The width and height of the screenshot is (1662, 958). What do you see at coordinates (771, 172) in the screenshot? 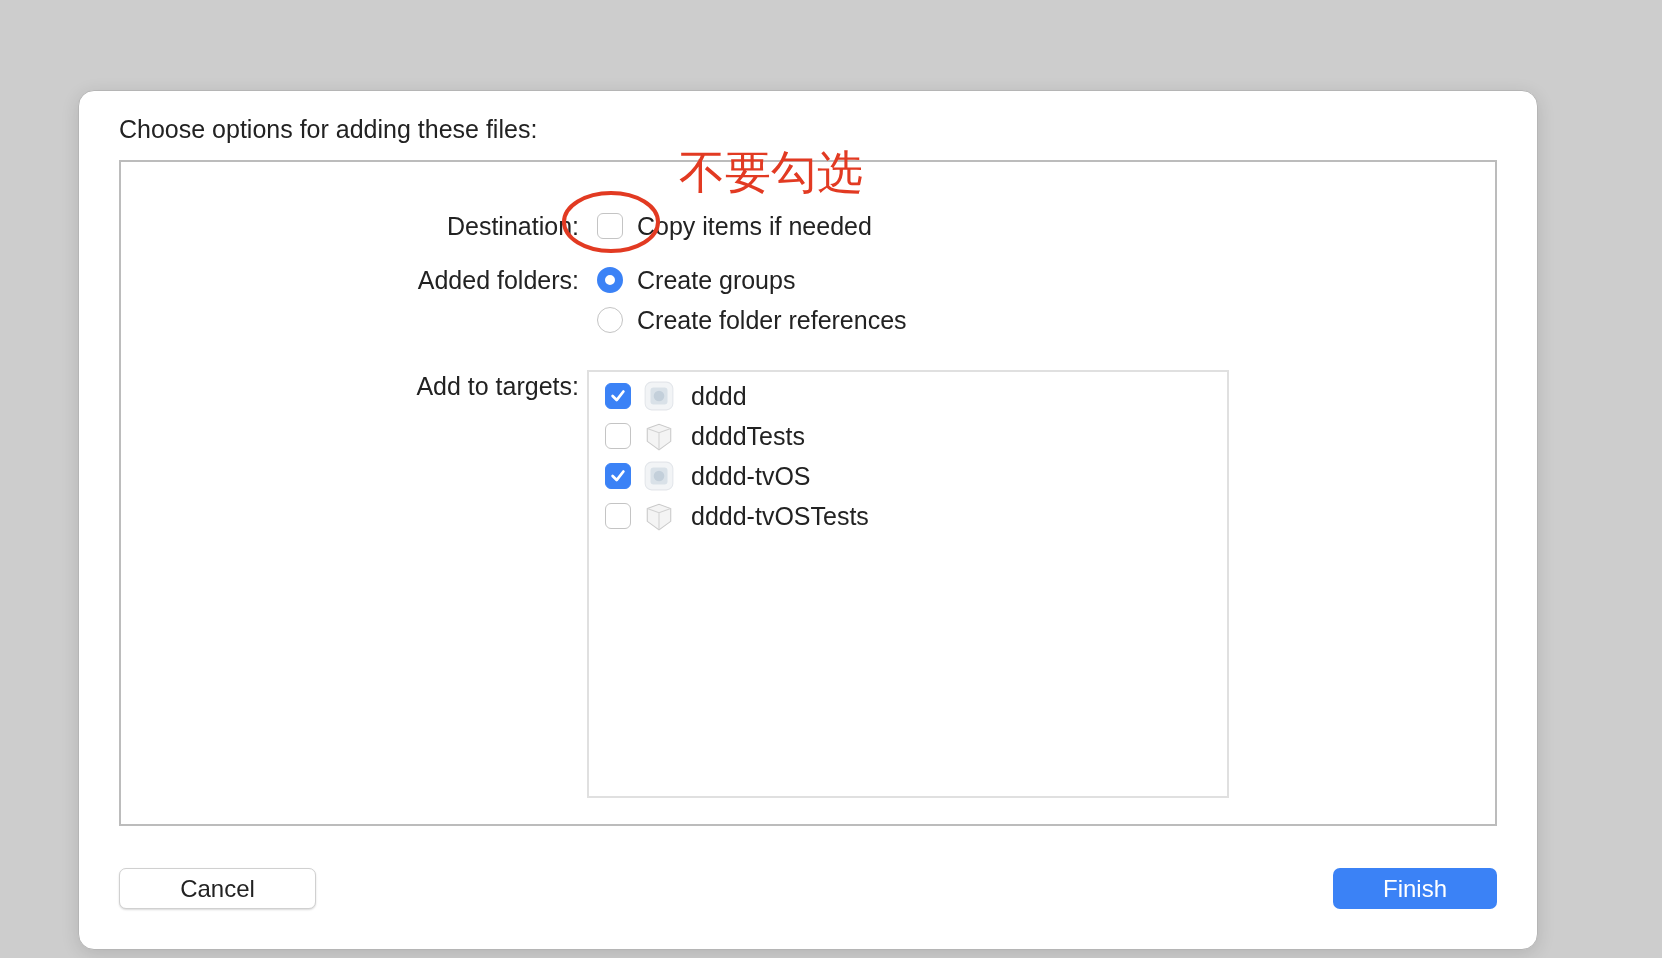
I see `annotation-text: 不要勾选` at bounding box center [771, 172].